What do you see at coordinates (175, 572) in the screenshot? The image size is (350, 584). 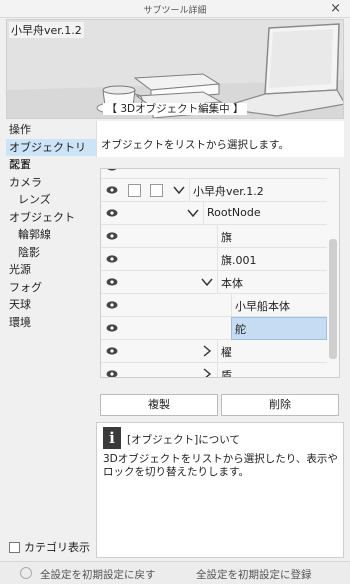 I see `footer-bar: 全設定を初期設定に戻す 全設定を初期設定に登録` at bounding box center [175, 572].